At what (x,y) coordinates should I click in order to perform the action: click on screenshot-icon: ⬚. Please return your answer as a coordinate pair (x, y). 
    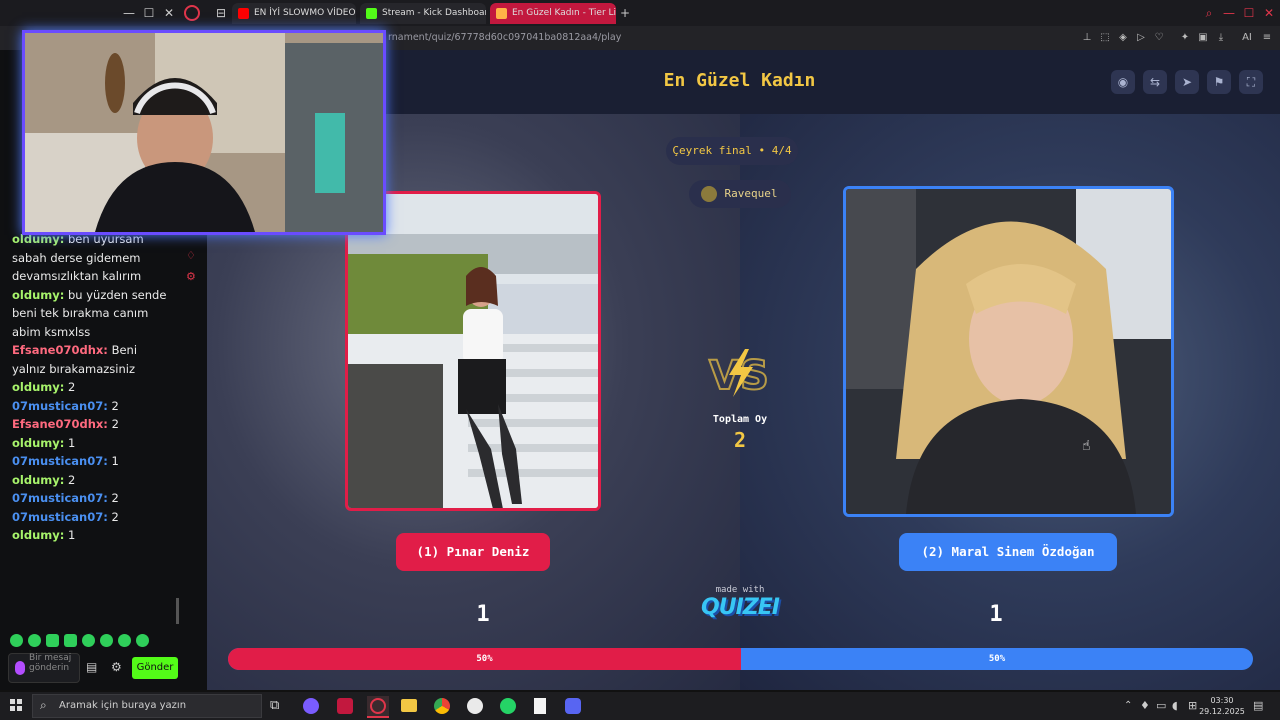
    Looking at the image, I should click on (1105, 38).